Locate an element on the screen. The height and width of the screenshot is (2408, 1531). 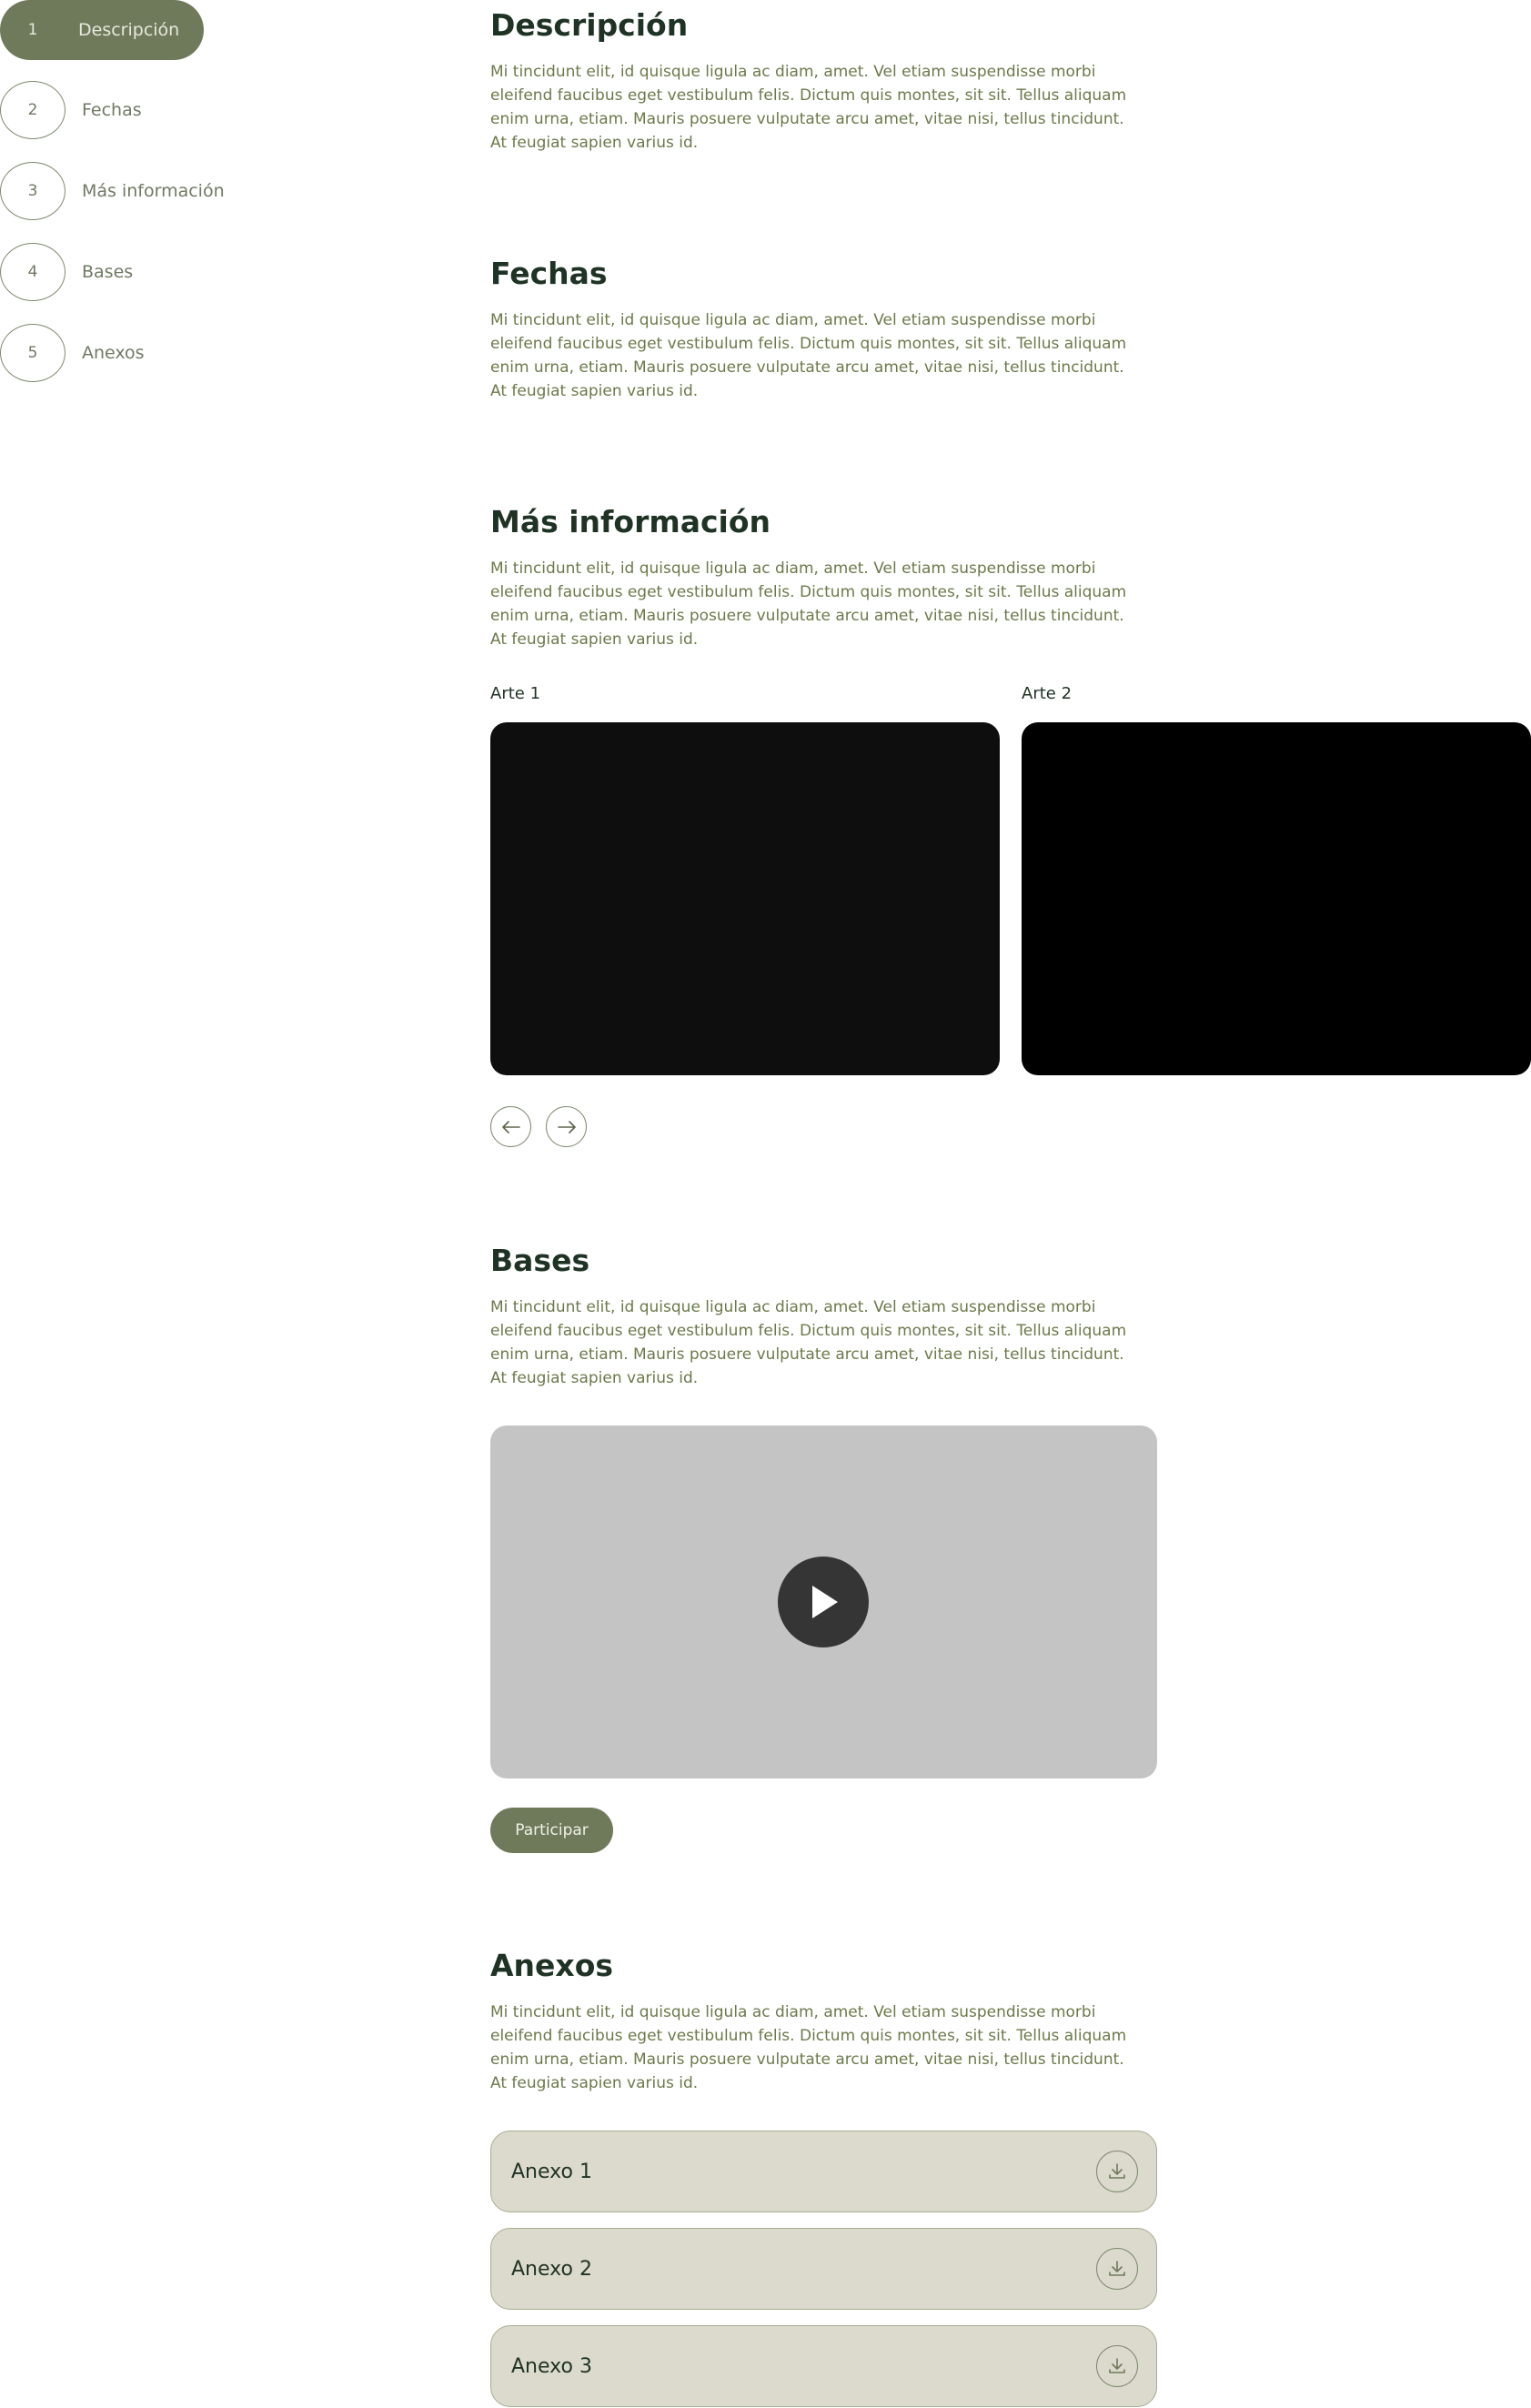
video-player is located at coordinates (823, 1602).